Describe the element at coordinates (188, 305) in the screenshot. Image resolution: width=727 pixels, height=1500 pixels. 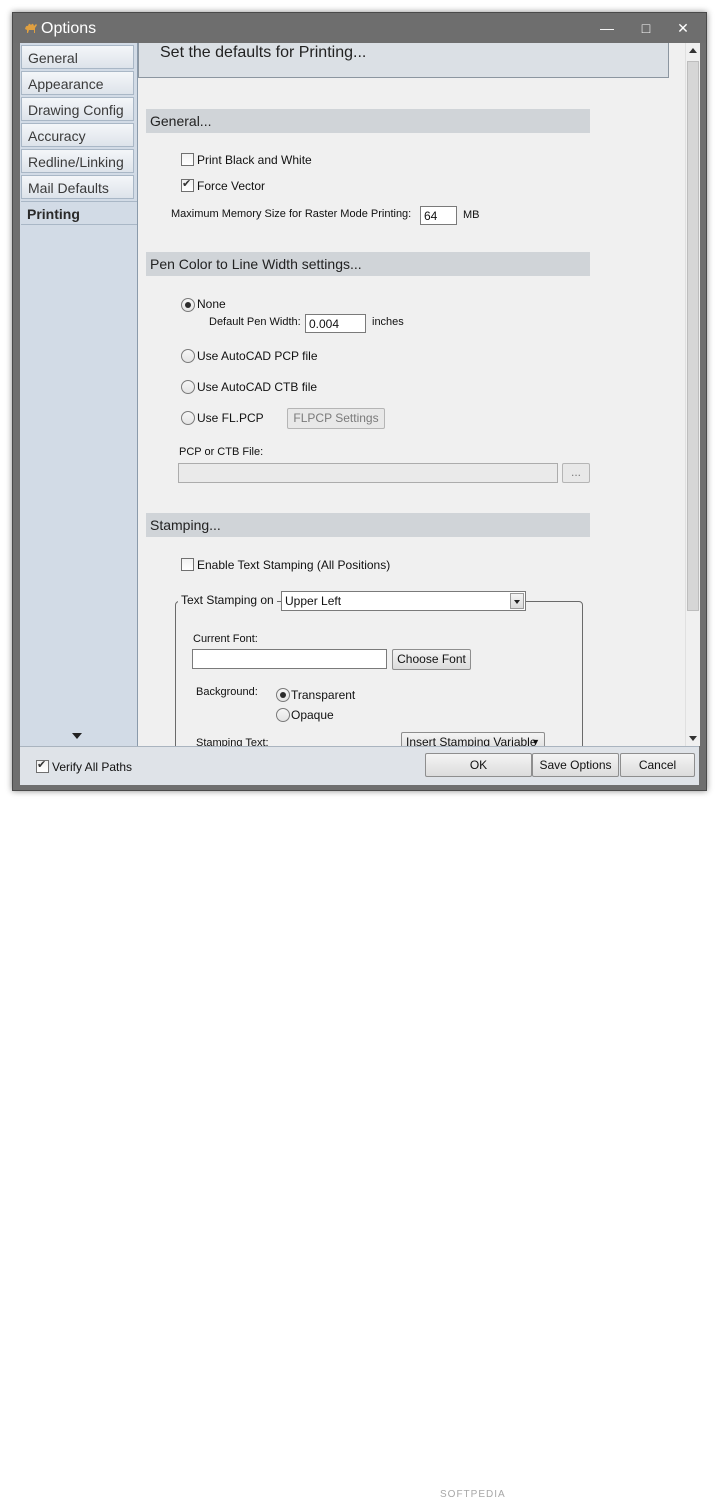
I see `pen-none-radio` at that location.